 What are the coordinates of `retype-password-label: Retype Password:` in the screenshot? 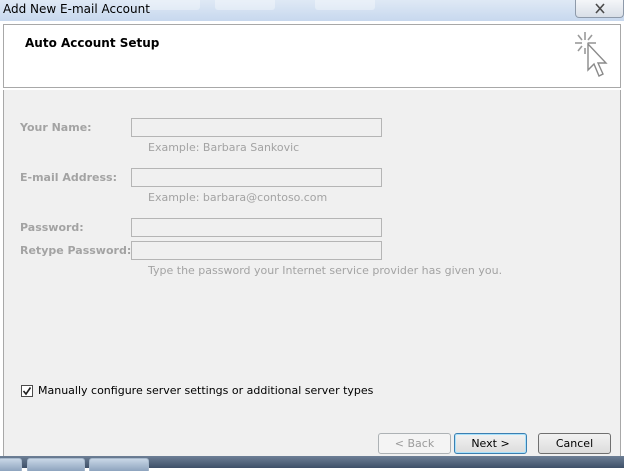 It's located at (76, 250).